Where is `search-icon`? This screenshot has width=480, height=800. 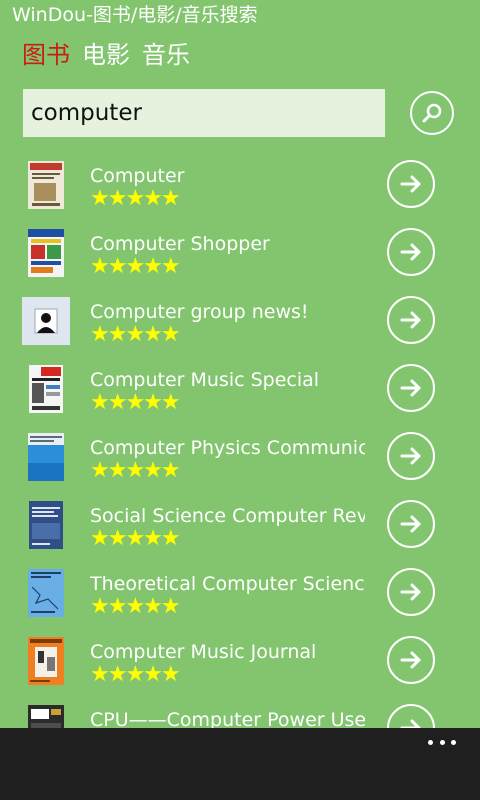
search-icon is located at coordinates (432, 113).